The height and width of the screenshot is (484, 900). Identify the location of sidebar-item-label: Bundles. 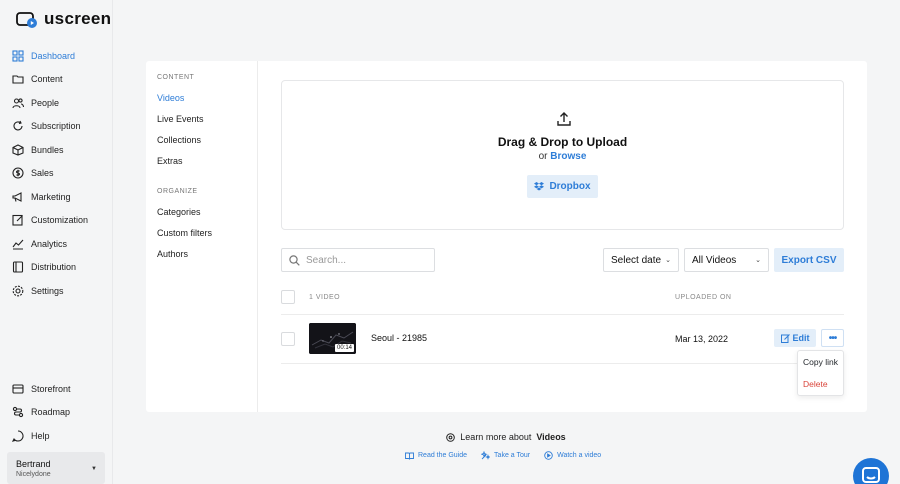
(47, 149).